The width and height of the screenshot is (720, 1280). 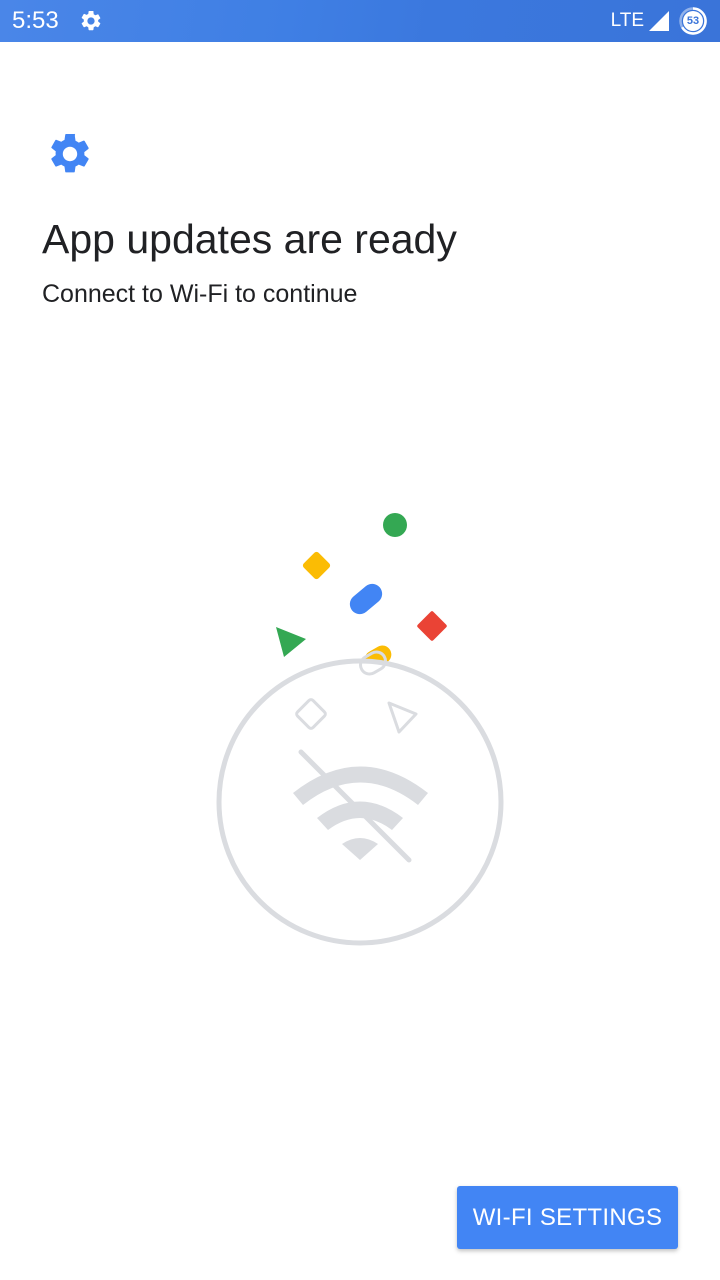 I want to click on network-type: LTE, so click(x=627, y=20).